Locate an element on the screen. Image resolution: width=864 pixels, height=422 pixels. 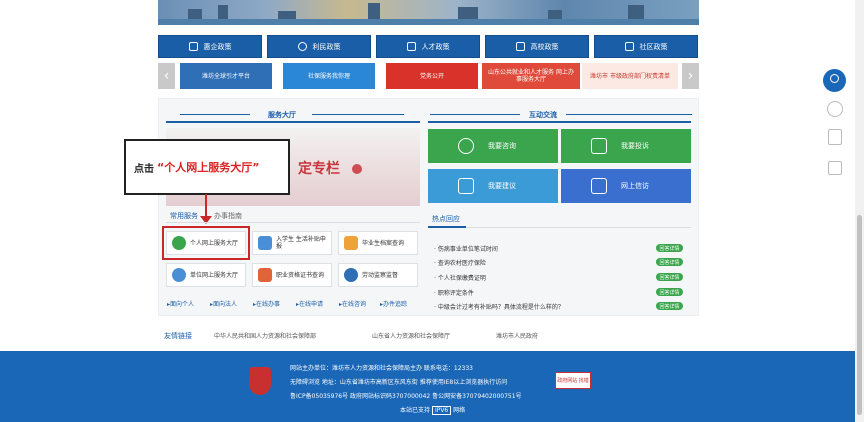
hot-questions-title: 热点回应 is located at coordinates (446, 219).